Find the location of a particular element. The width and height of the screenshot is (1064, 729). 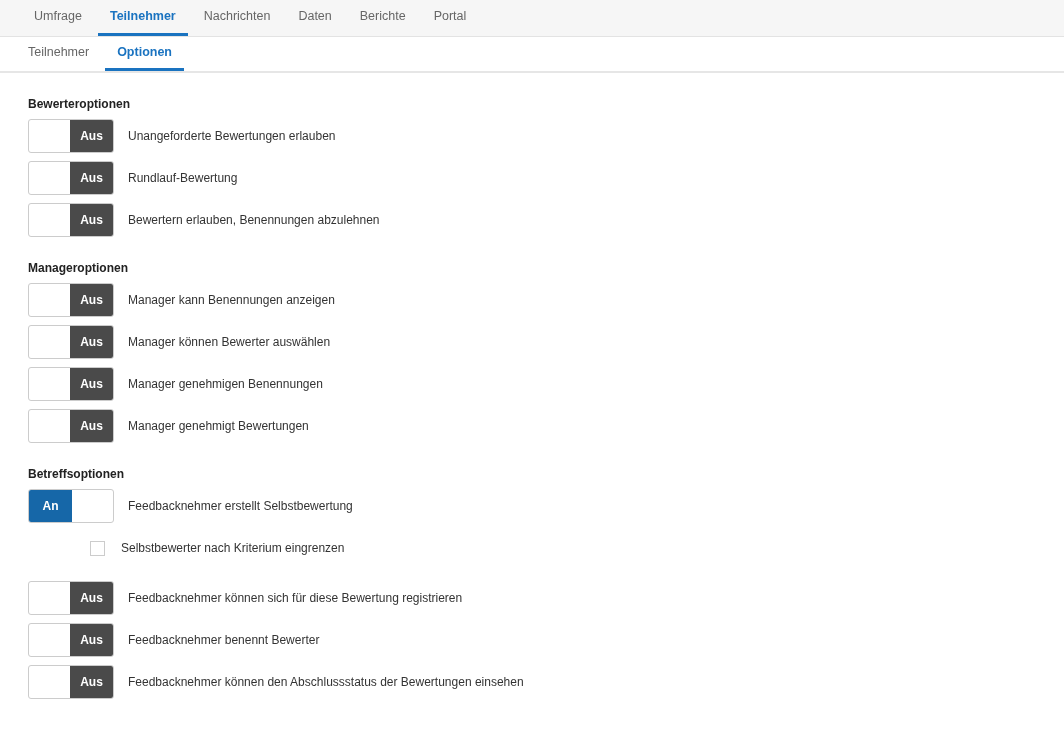

option-label: Feedbacknehmer benennt Bewerter is located at coordinates (224, 640).